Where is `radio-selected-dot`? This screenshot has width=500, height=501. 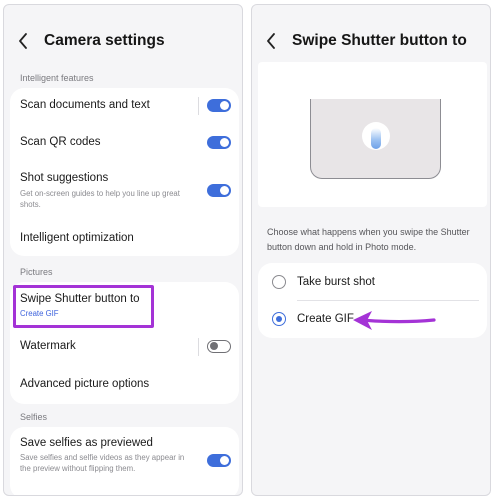
radio-selected-dot is located at coordinates (279, 319).